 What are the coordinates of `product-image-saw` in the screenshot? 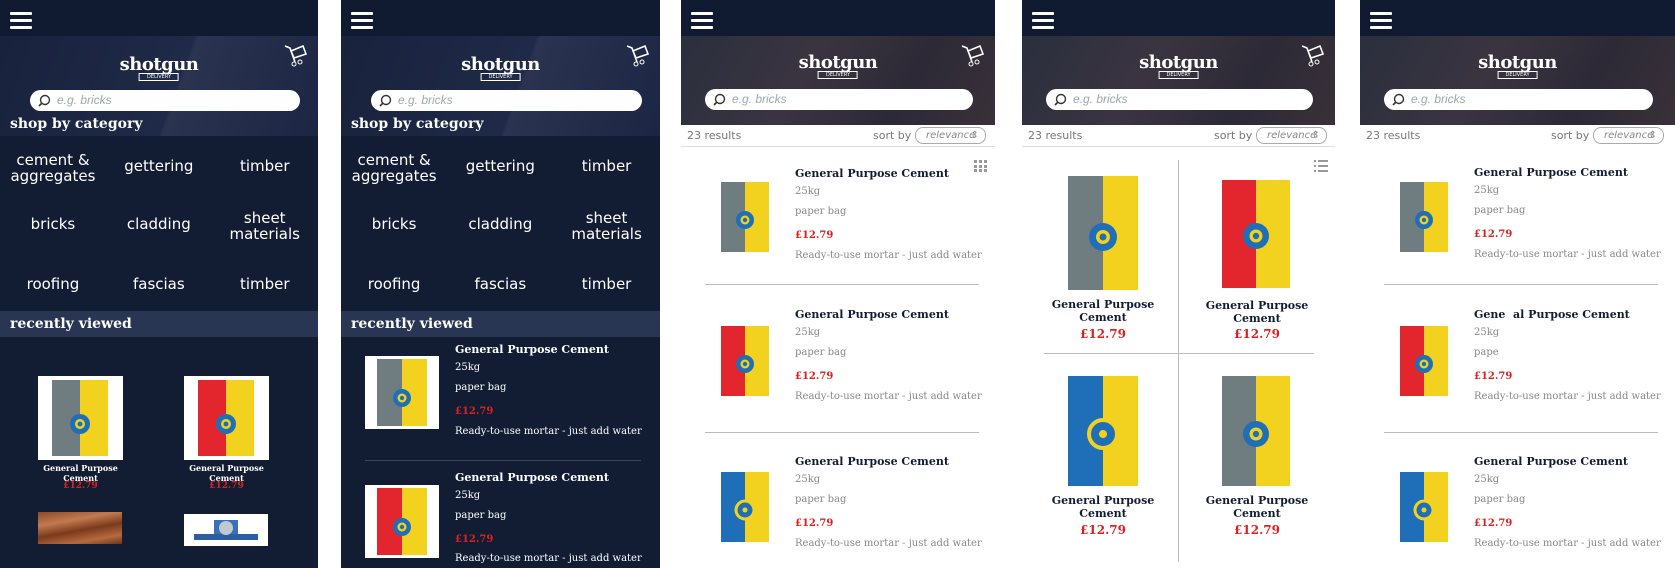 It's located at (226, 530).